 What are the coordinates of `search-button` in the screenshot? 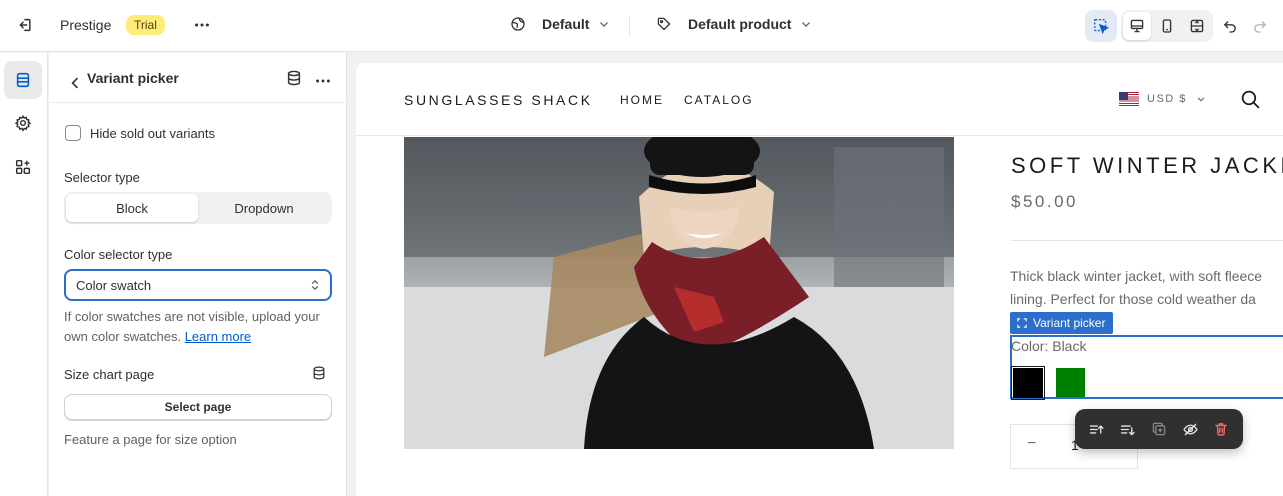 It's located at (1250, 102).